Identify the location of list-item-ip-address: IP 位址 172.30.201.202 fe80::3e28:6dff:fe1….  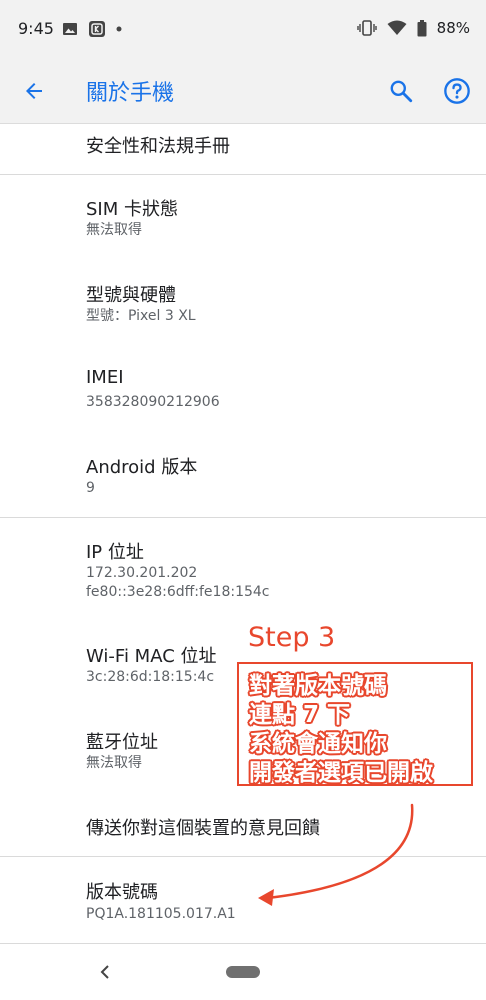
(243, 569).